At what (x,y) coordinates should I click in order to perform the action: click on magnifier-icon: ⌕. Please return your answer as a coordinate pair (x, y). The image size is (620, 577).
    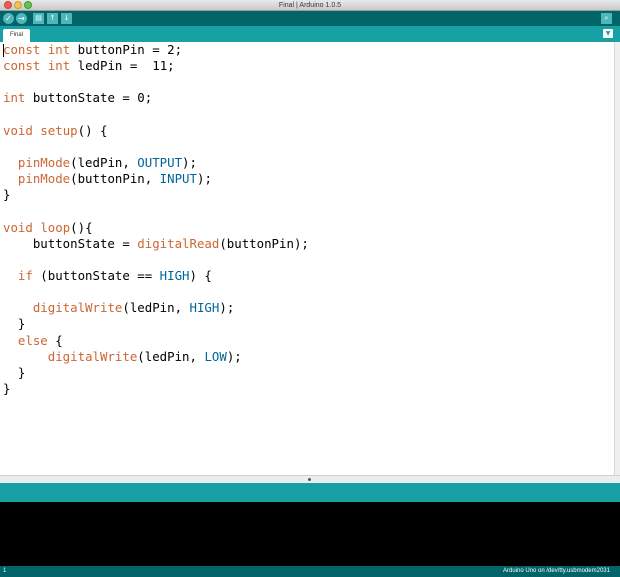
    Looking at the image, I should click on (606, 18).